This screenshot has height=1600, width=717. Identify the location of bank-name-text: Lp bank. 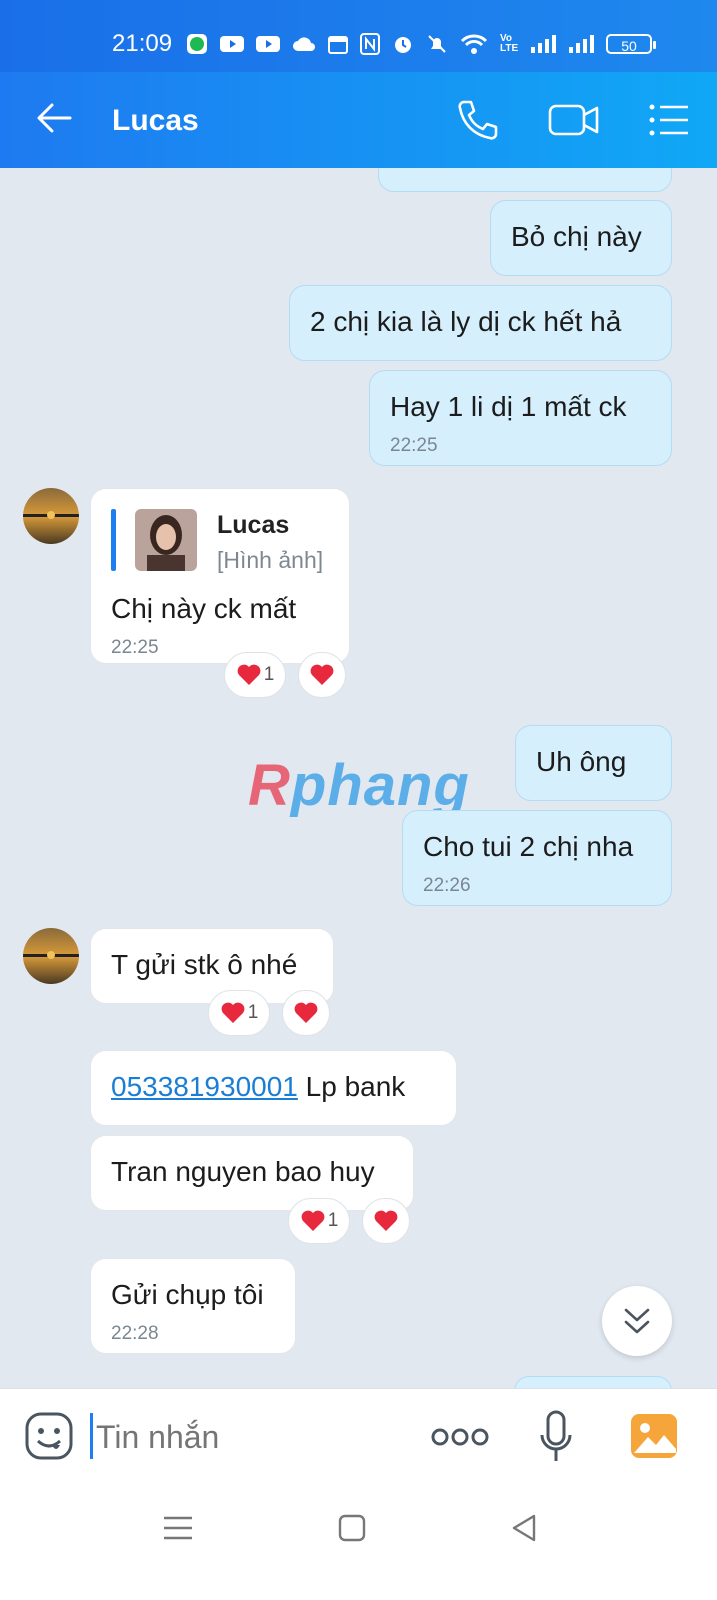
(351, 1086).